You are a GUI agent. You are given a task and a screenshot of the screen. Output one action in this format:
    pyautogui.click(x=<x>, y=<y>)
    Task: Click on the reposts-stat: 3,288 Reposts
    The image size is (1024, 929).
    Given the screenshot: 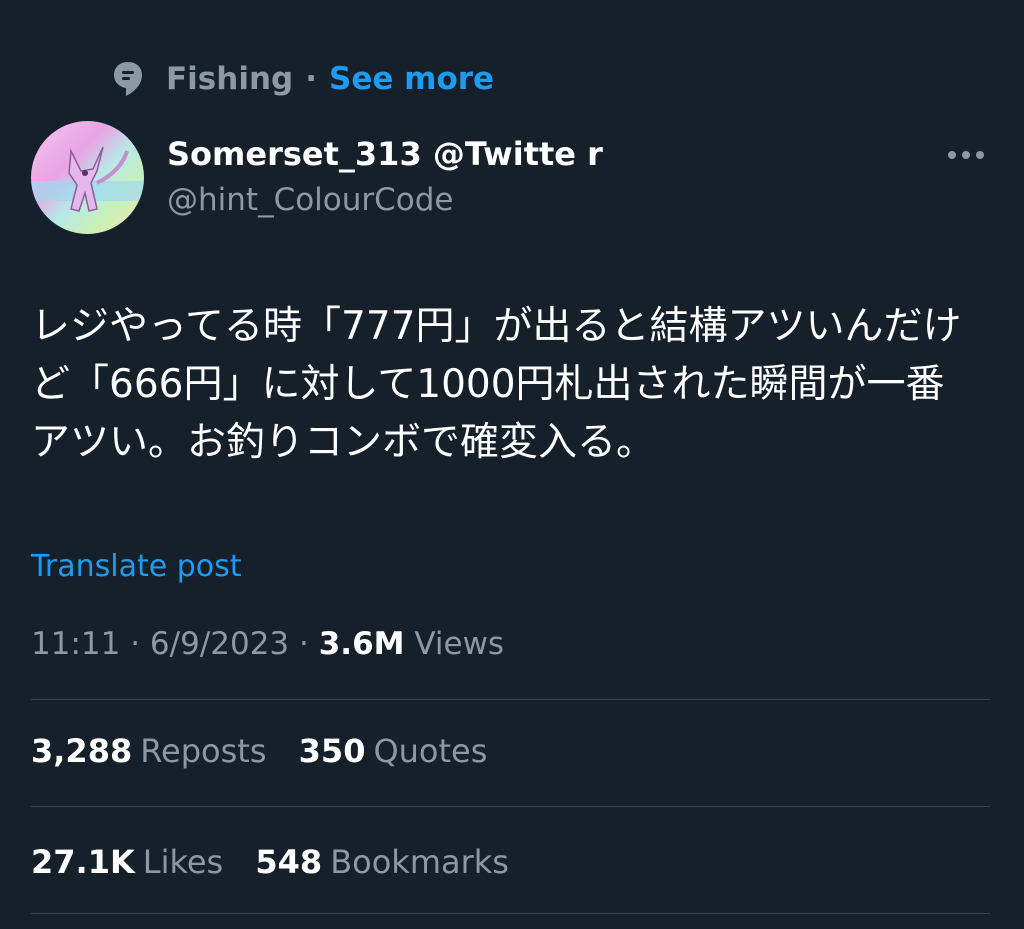 What is the action you would take?
    pyautogui.click(x=148, y=751)
    